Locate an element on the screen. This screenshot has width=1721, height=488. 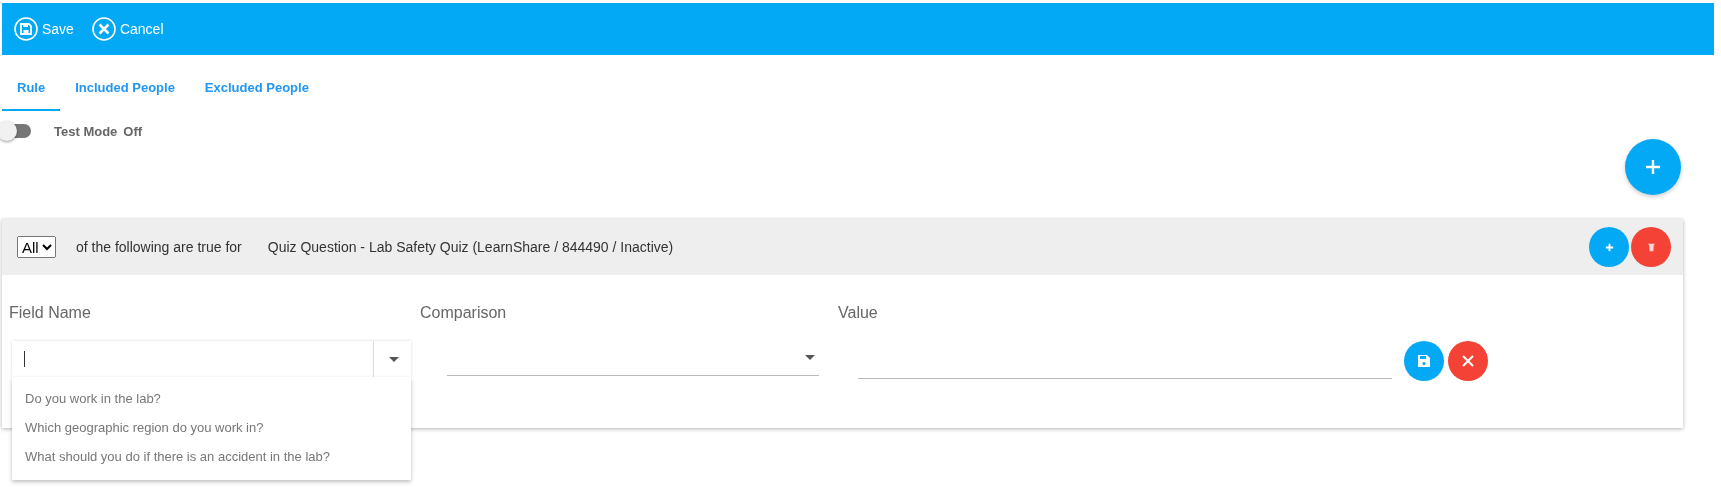
add-button is located at coordinates (1653, 167).